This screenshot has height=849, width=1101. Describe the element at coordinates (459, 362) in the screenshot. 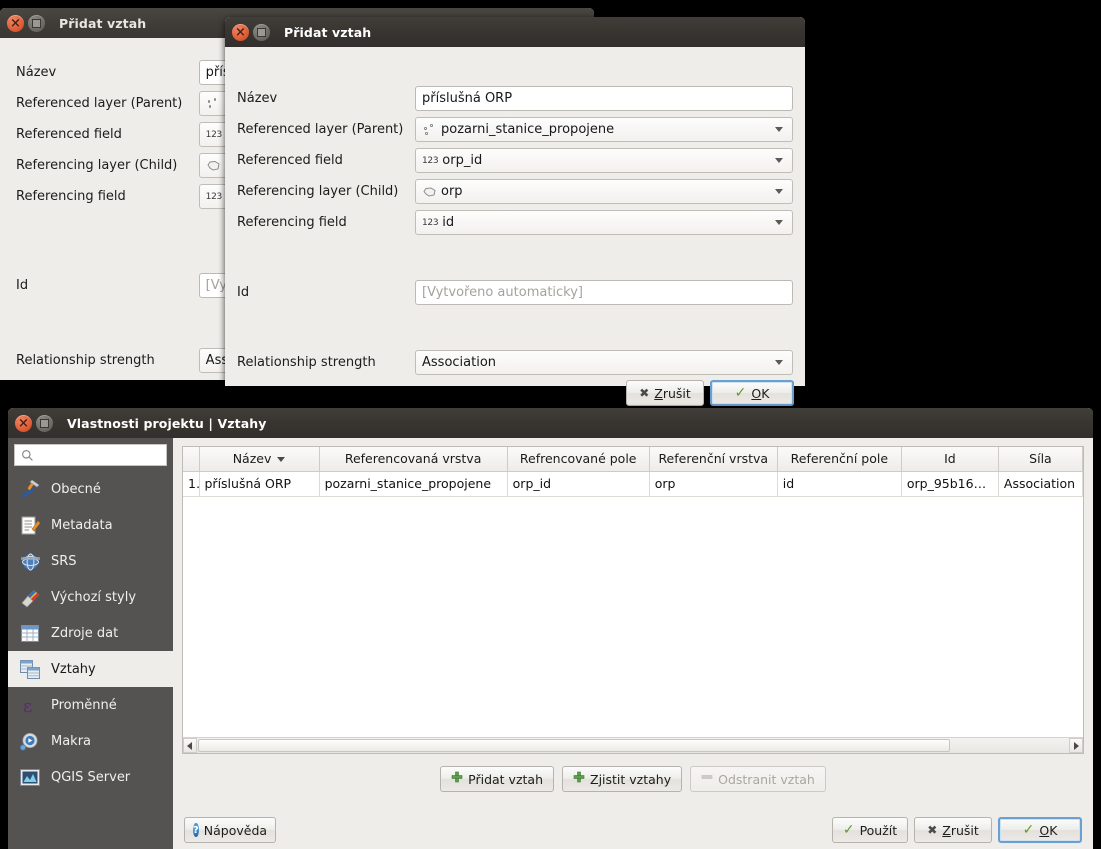

I see `relationship-strength-value: Association` at that location.